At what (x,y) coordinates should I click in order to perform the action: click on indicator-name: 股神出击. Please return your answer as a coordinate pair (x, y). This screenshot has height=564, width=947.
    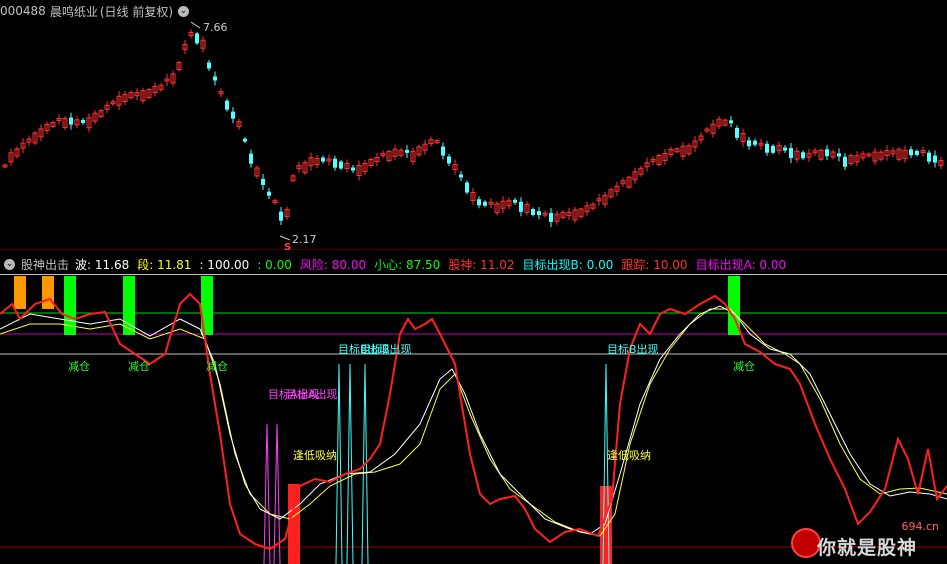
    Looking at the image, I should click on (45, 264).